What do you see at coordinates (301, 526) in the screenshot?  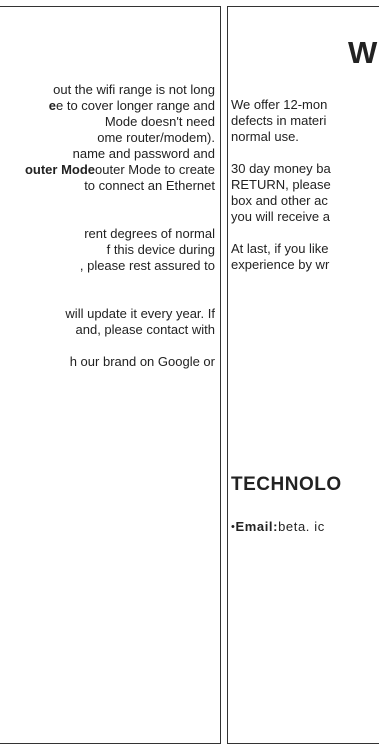 I see `email-address: beta. ic` at bounding box center [301, 526].